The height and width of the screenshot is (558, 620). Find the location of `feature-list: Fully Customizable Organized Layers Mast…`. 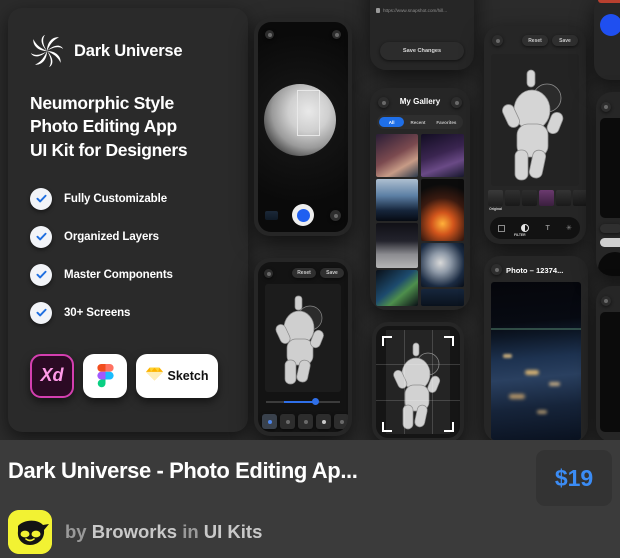

feature-list: Fully Customizable Organized Layers Mast… is located at coordinates (129, 255).